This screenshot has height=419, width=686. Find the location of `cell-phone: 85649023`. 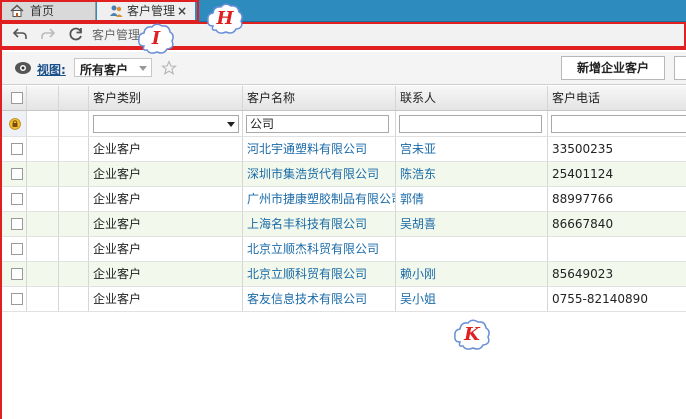

cell-phone: 85649023 is located at coordinates (583, 274).